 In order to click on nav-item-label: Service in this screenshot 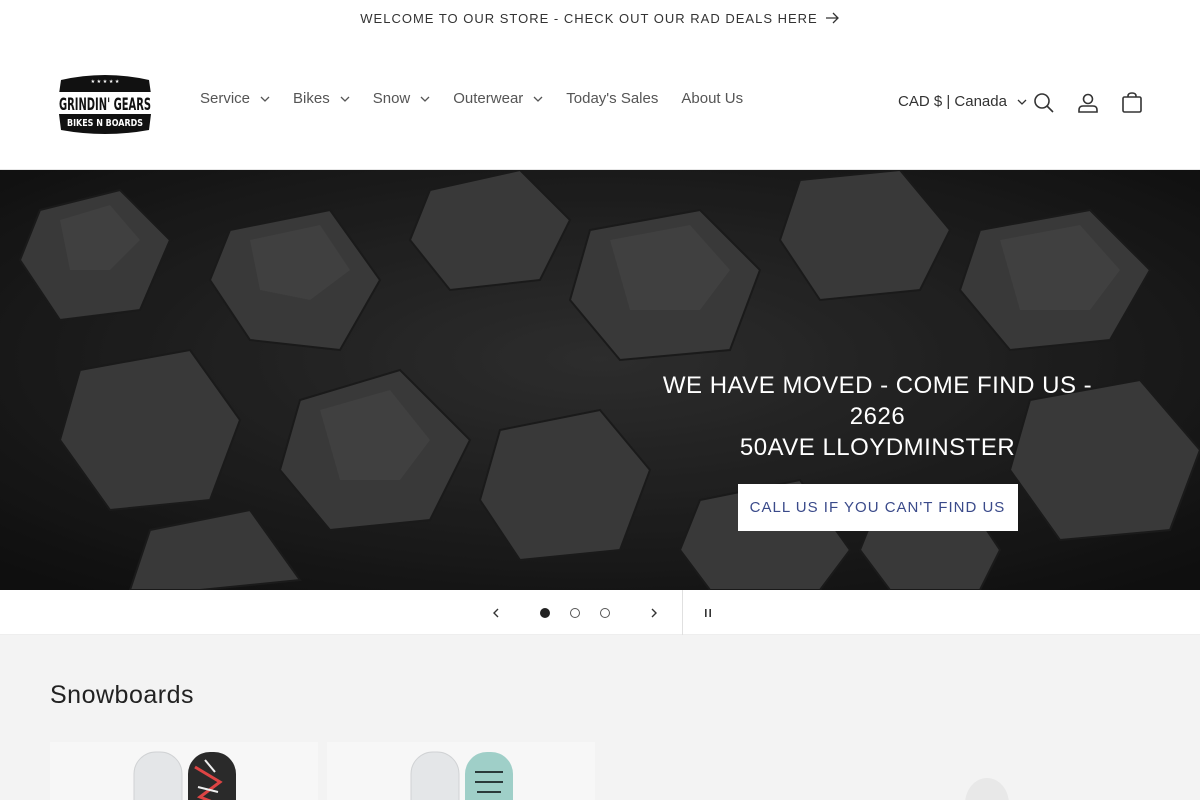, I will do `click(225, 98)`.